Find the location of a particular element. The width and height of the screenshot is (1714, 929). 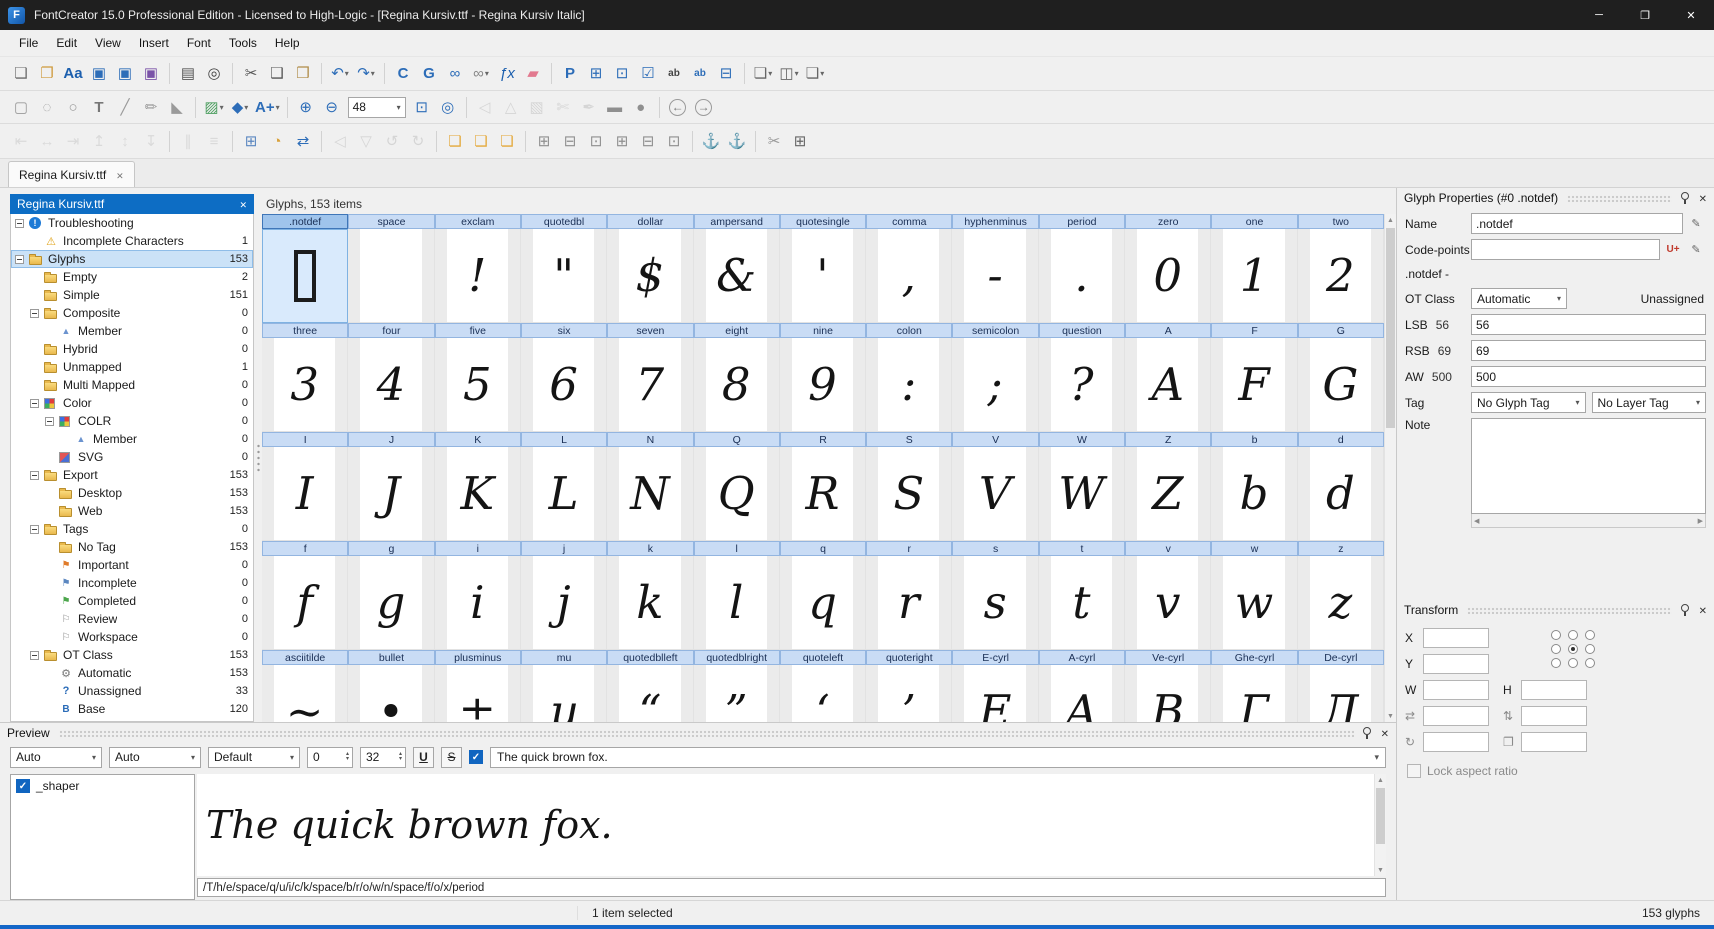

glyph-cell-k: kk is located at coordinates (650, 595).